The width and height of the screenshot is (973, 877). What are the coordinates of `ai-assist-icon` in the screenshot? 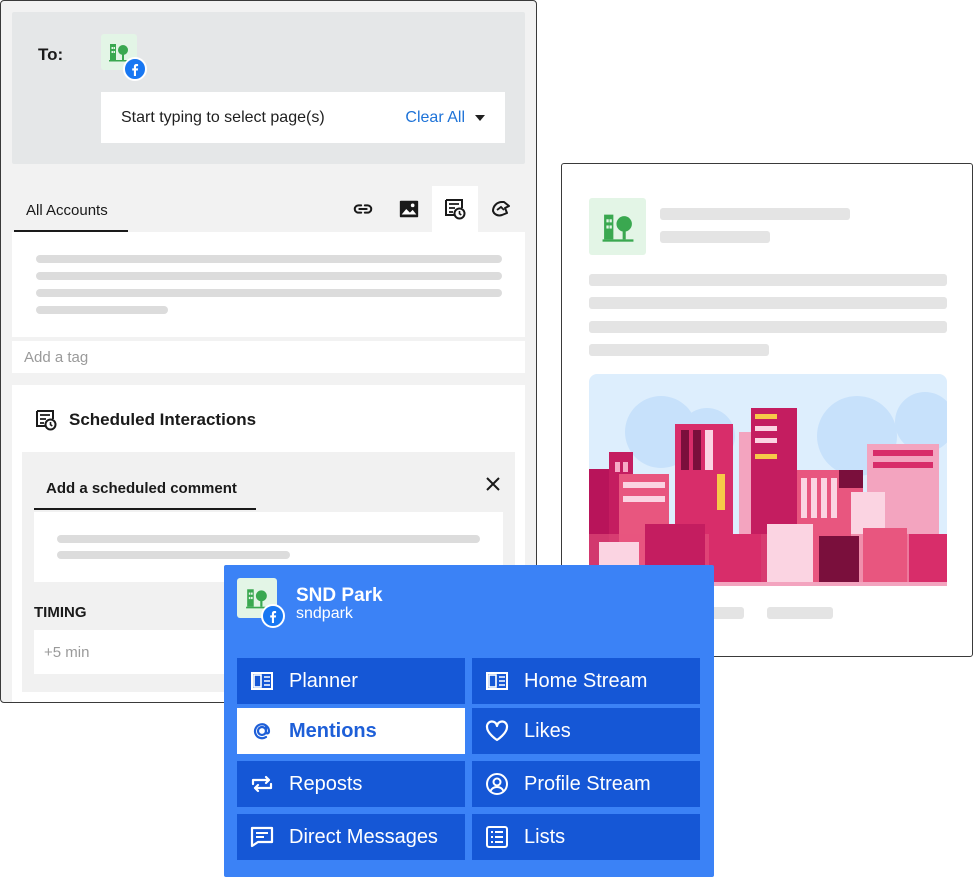 It's located at (501, 209).